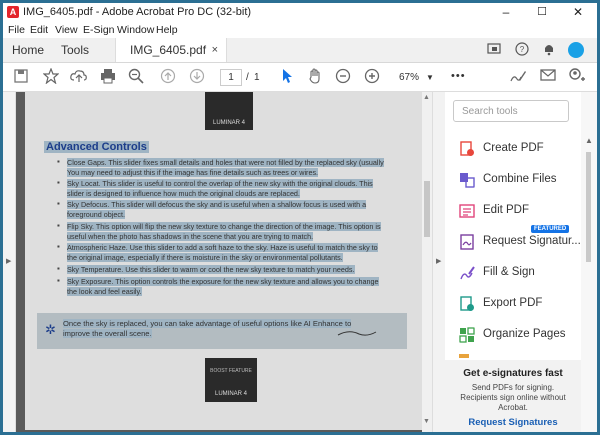  Describe the element at coordinates (315, 77) in the screenshot. I see `hand-tool-icon` at that location.